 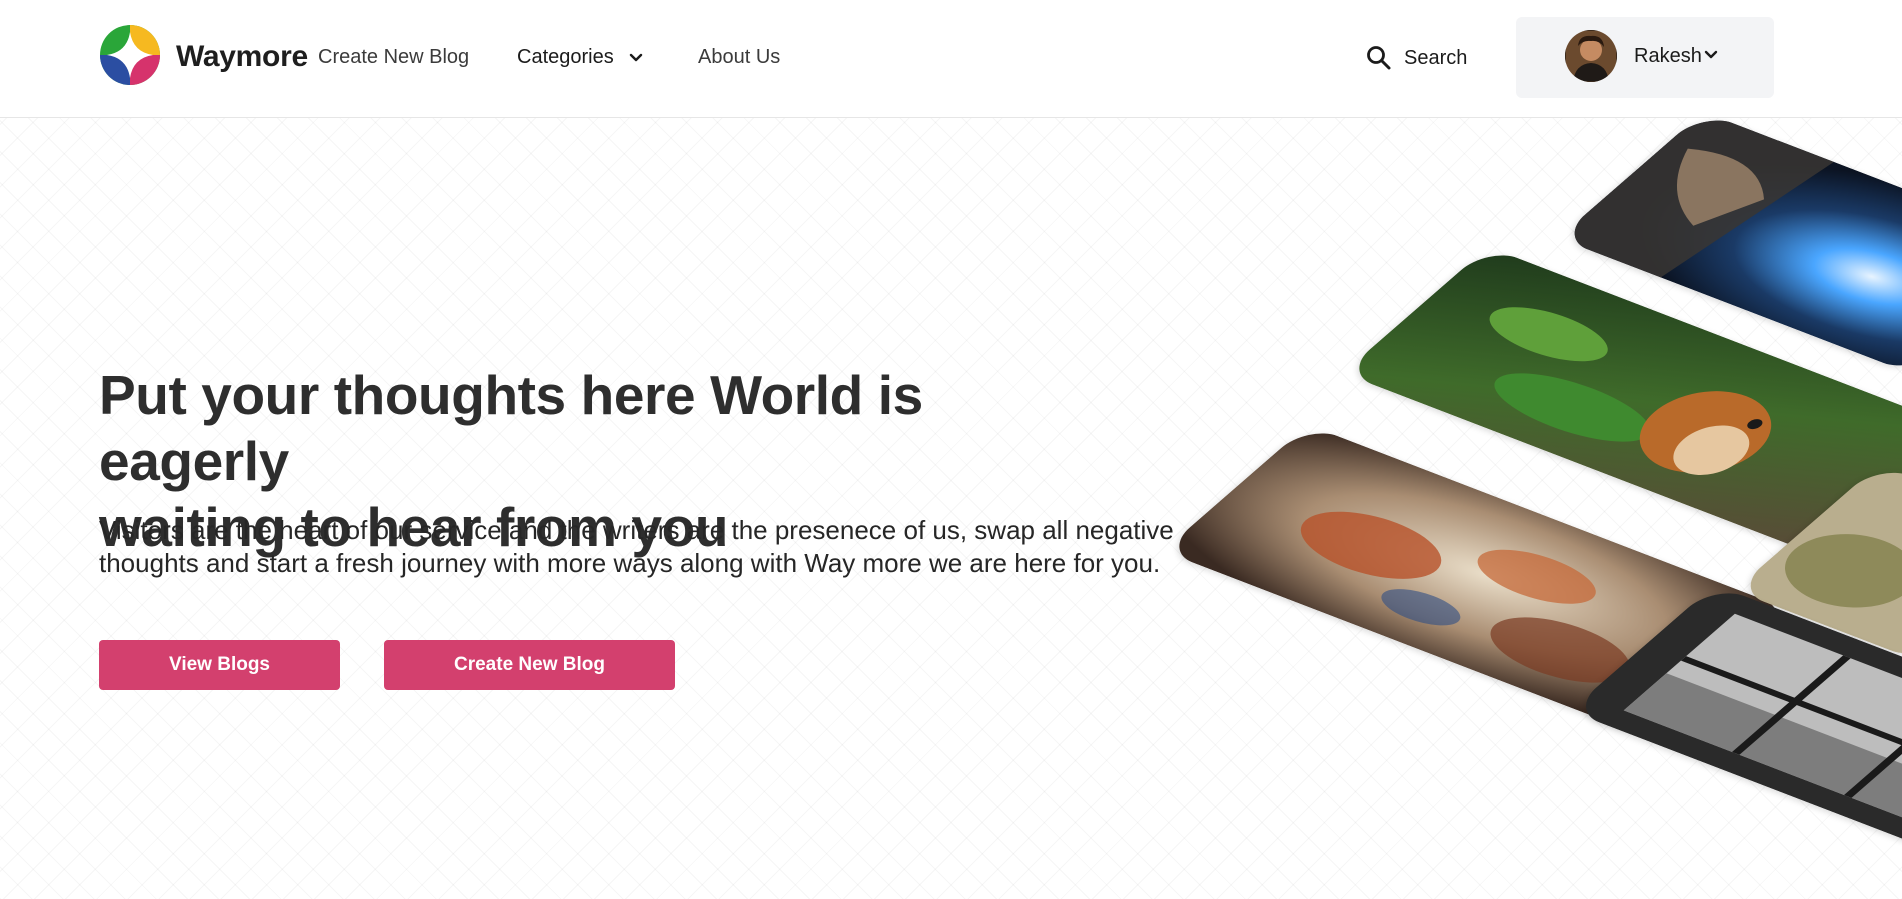 I want to click on hero-title-line-1: Put your thoughts here World is eagerly, so click(x=511, y=428).